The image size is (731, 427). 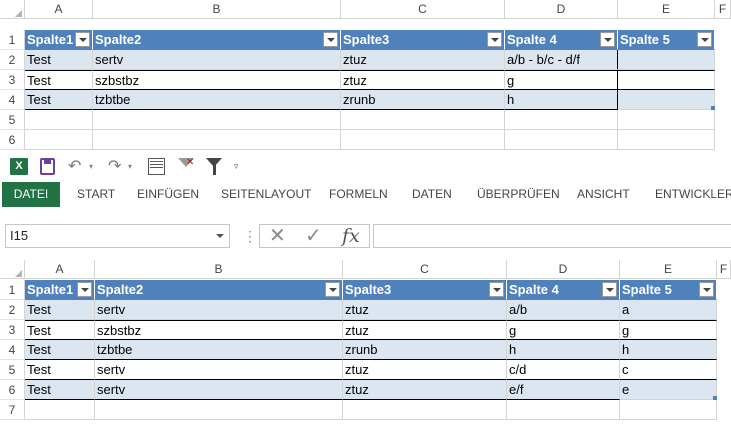 What do you see at coordinates (693, 194) in the screenshot?
I see `tab-entwicklertools: ENTWICKLERTO` at bounding box center [693, 194].